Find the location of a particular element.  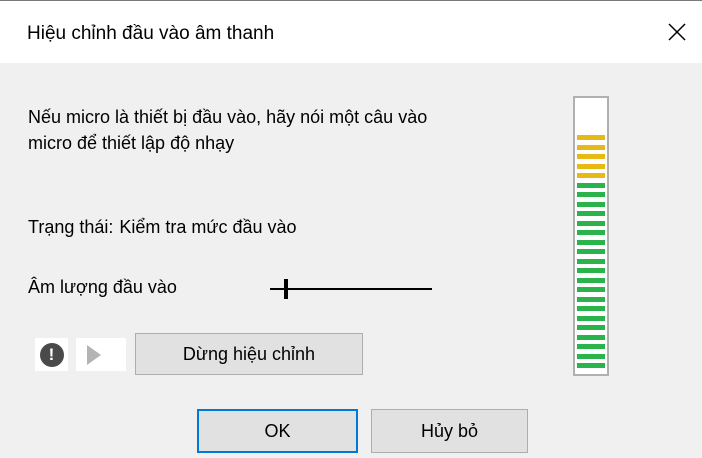

input-volume-label: Âm lượng đầu vào is located at coordinates (102, 287).